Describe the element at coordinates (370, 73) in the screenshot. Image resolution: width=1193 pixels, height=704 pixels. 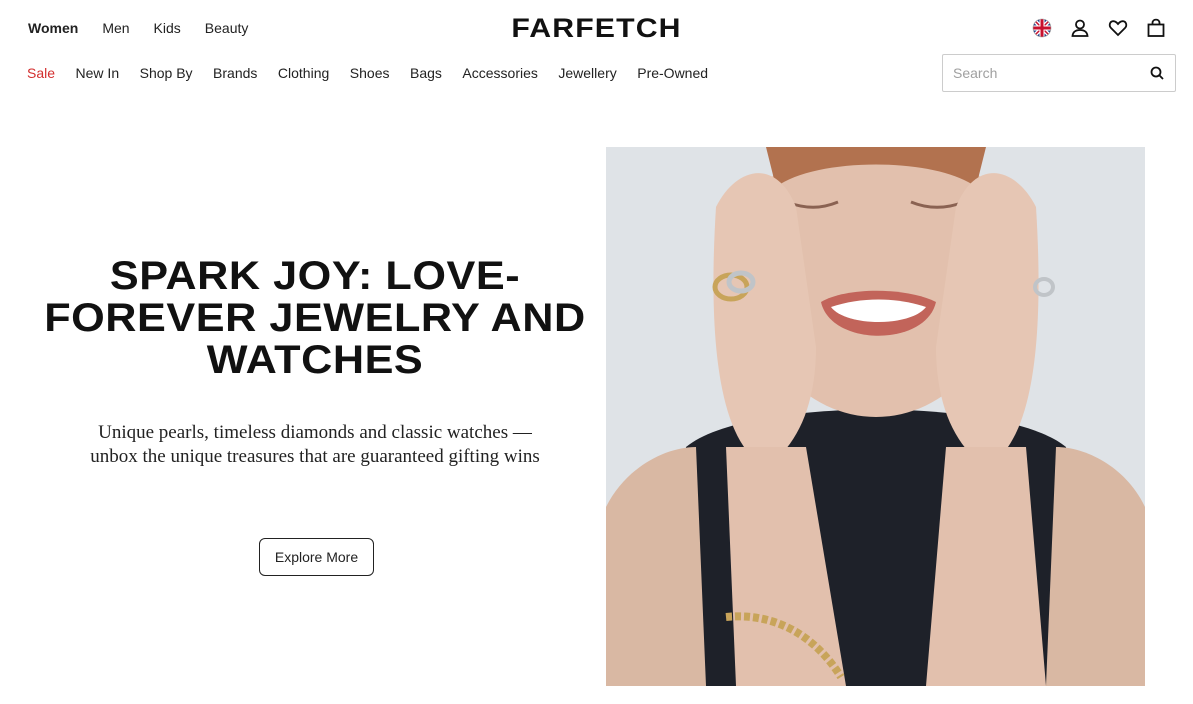
I see `category-shoes: Shoes` at that location.